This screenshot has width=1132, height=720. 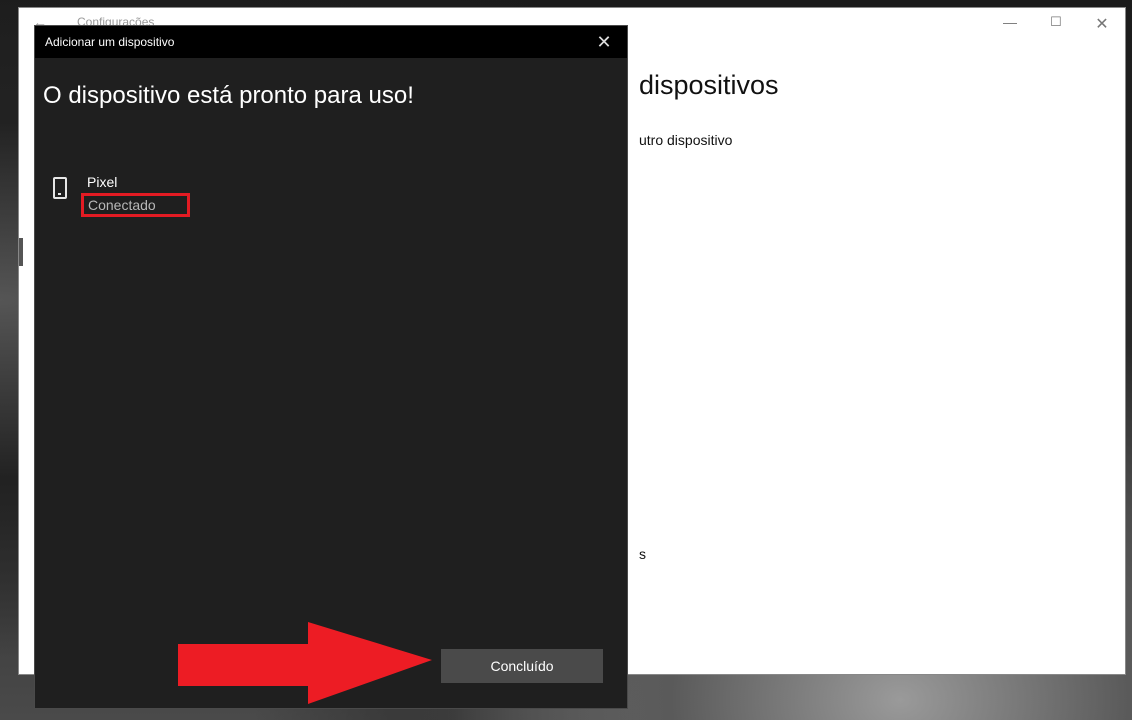 What do you see at coordinates (709, 85) in the screenshot?
I see `settings-page-heading: dispositivos` at bounding box center [709, 85].